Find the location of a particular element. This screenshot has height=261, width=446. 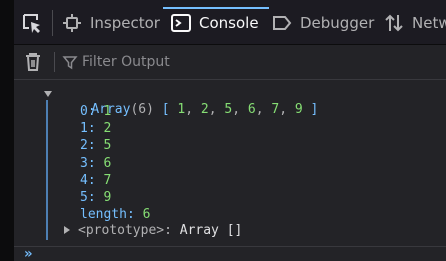

prototype-key: <prototype>: is located at coordinates (125, 230).